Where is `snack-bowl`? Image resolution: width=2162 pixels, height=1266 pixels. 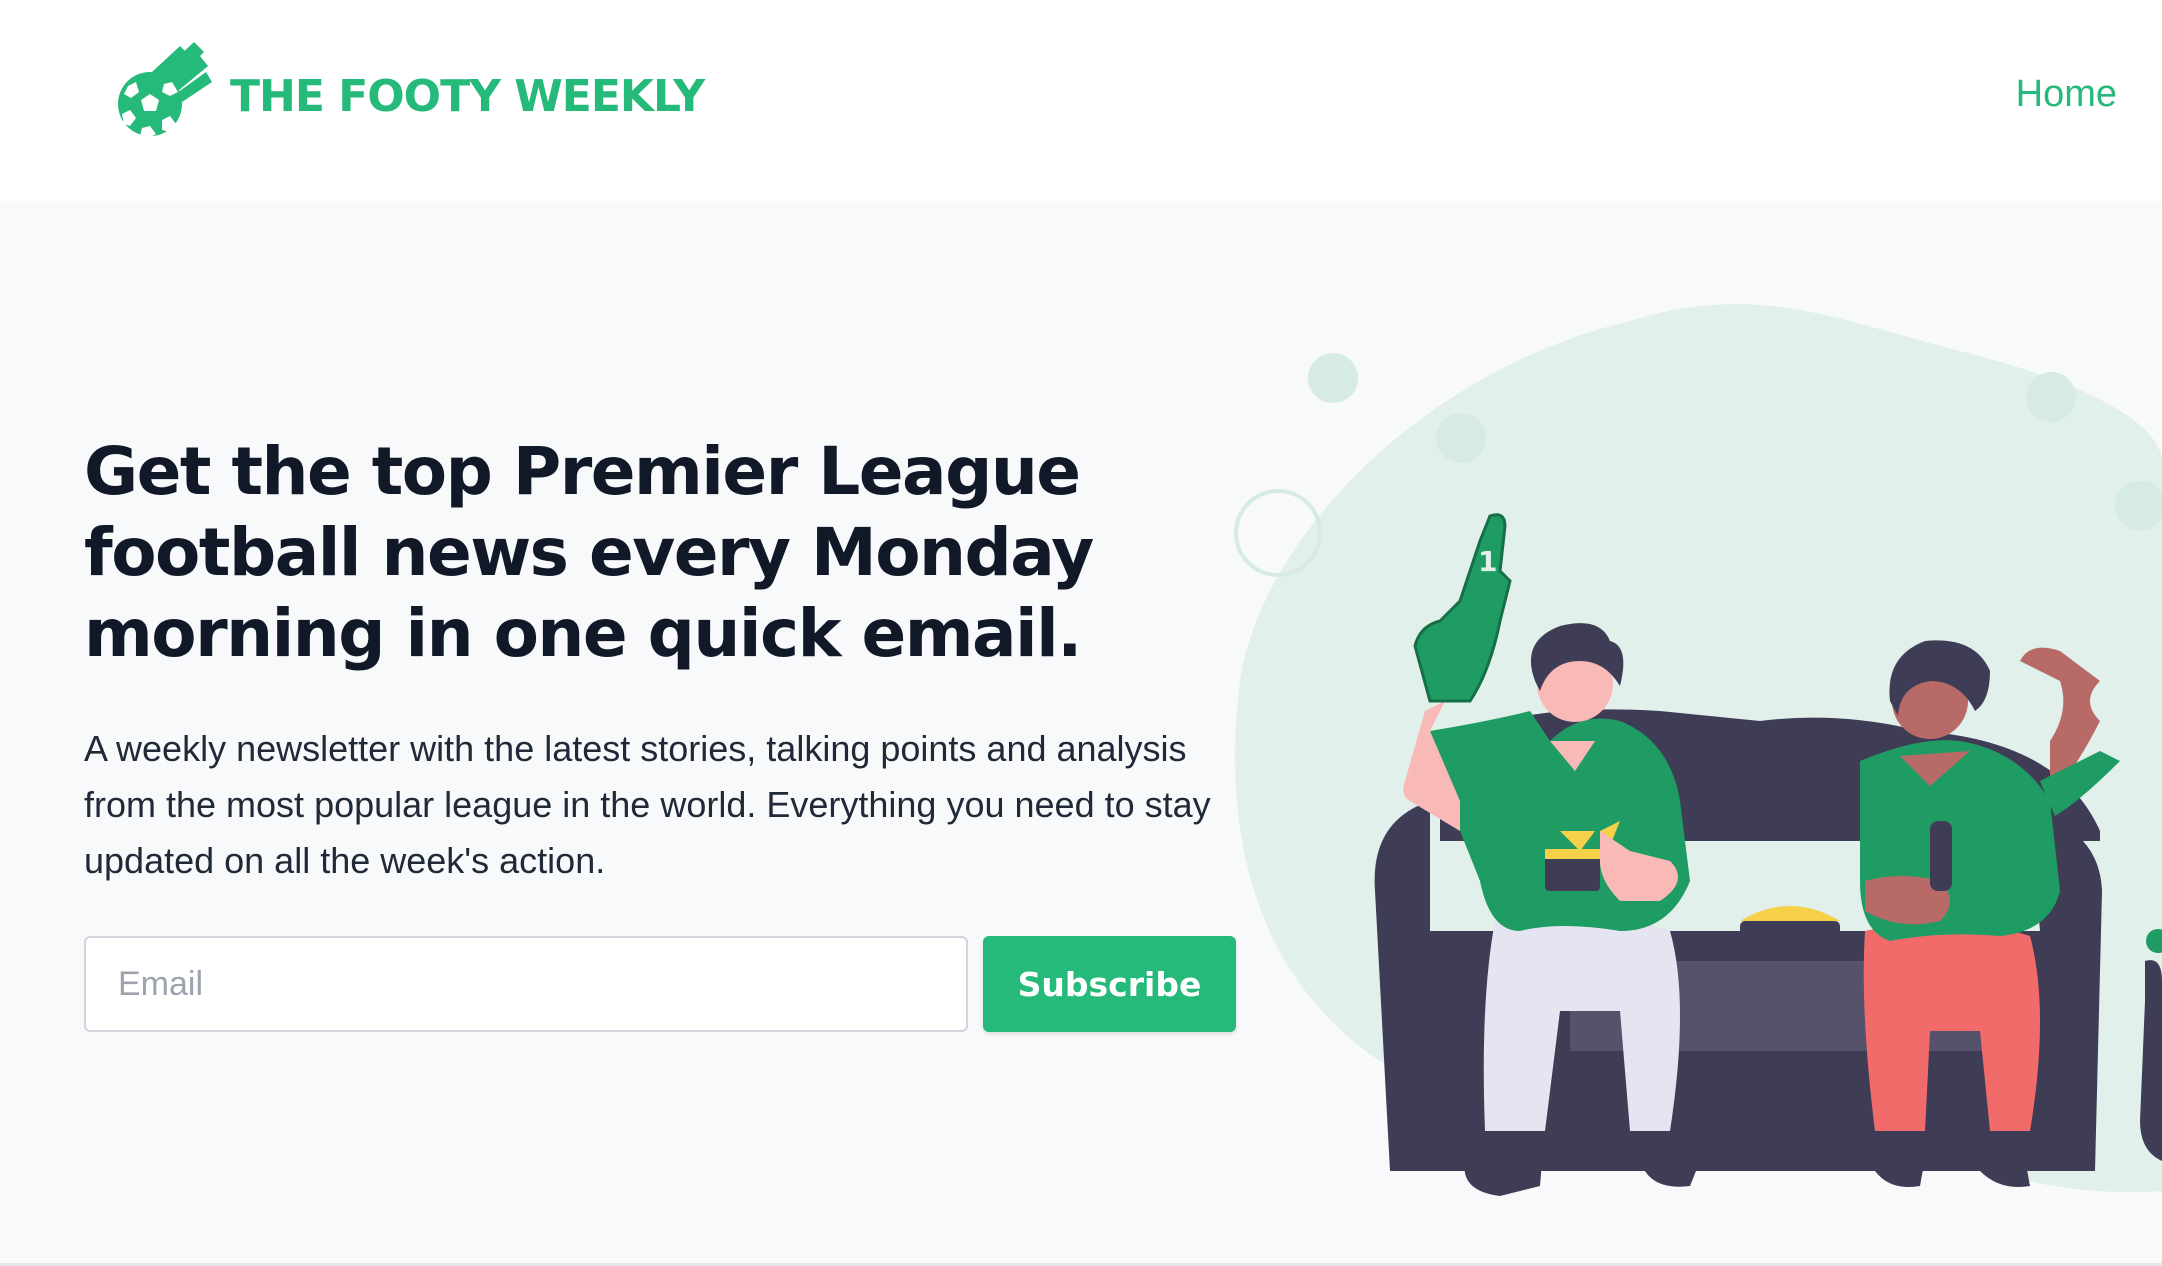
snack-bowl is located at coordinates (1790, 931).